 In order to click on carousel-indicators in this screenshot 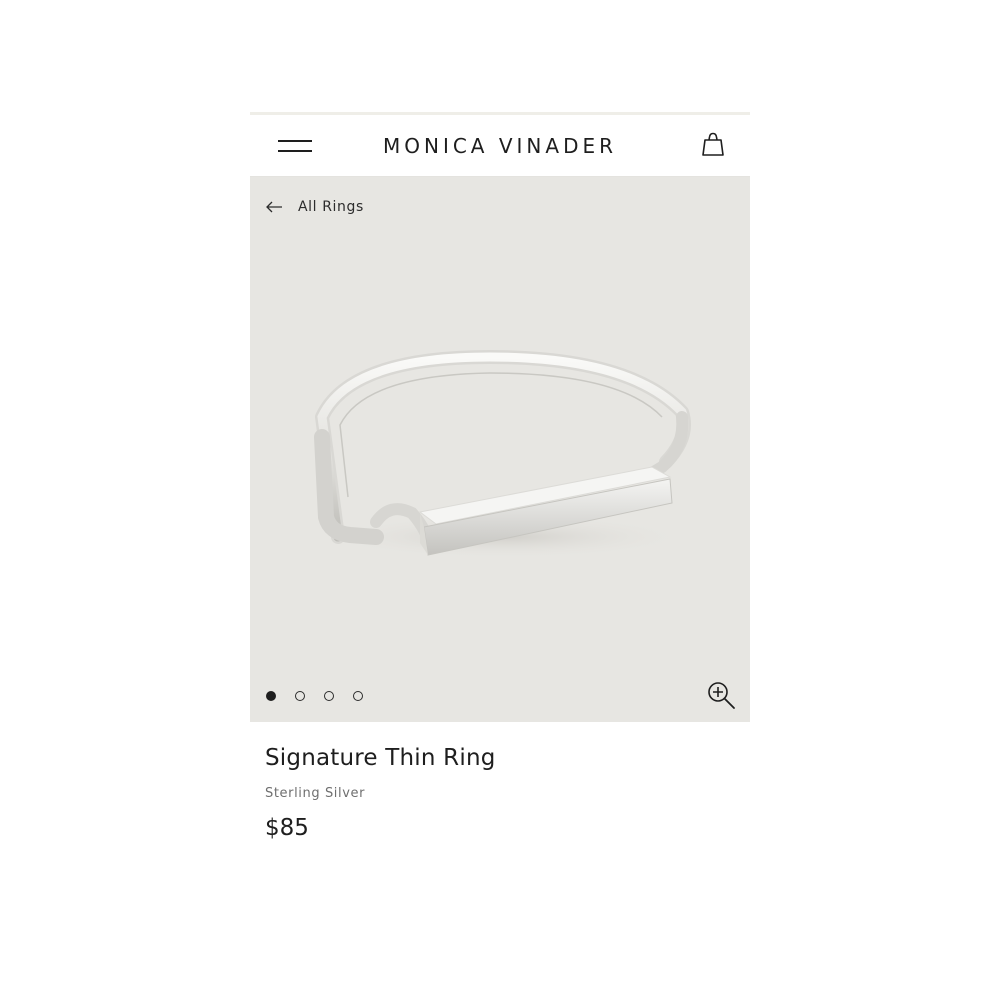, I will do `click(324, 696)`.